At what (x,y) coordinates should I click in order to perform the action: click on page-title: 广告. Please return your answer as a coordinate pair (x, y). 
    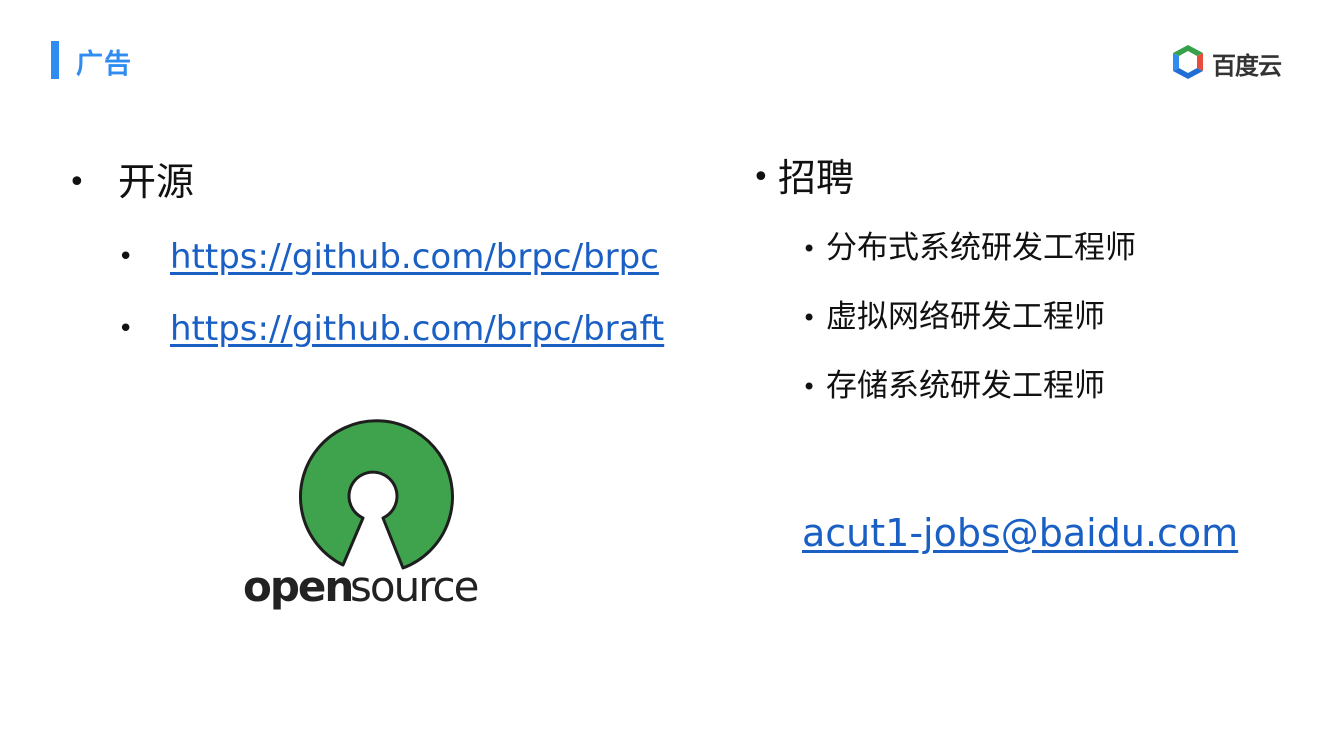
    Looking at the image, I should click on (104, 64).